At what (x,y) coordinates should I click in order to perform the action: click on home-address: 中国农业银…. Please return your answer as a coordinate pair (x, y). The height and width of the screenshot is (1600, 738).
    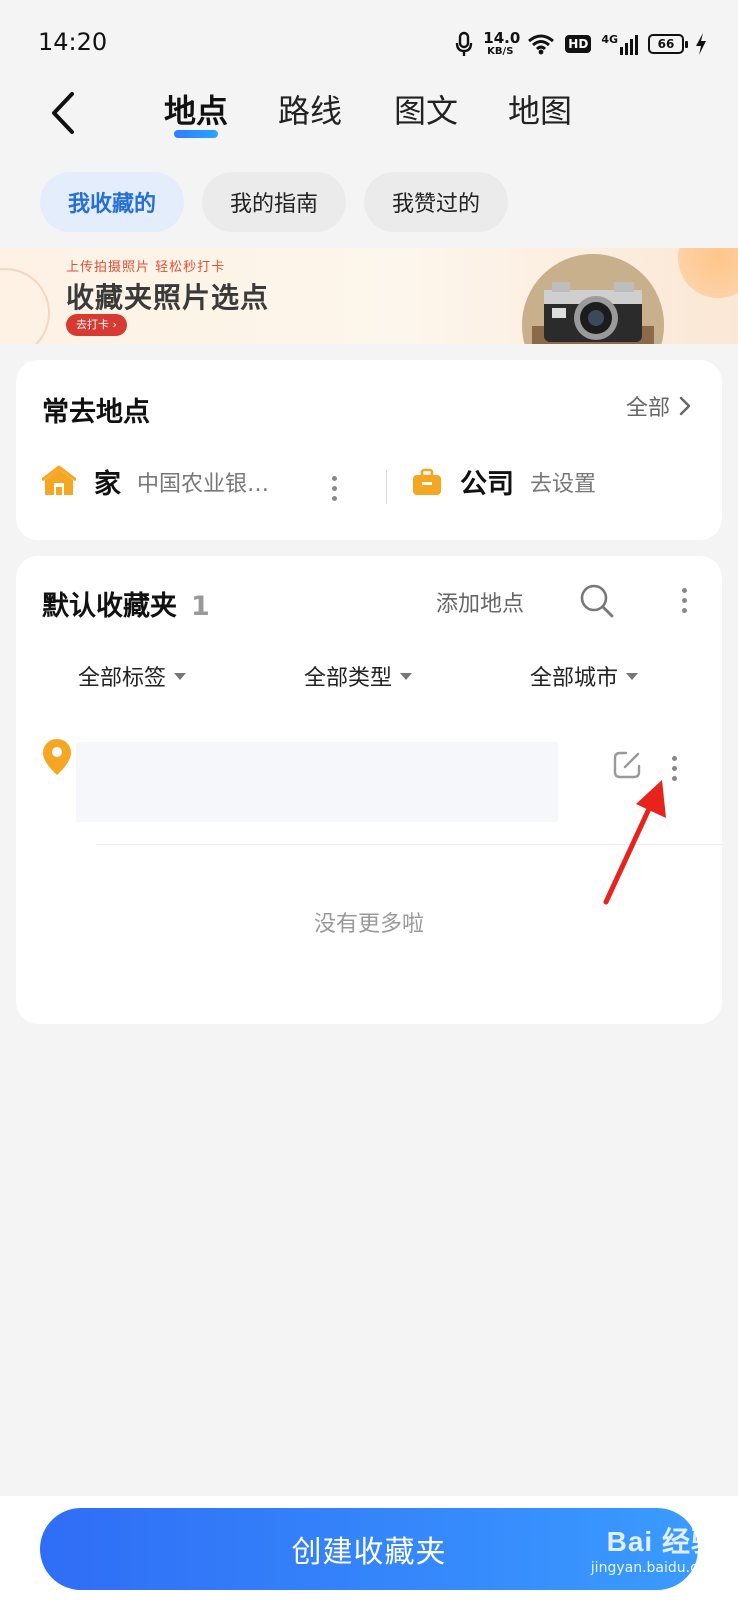
    Looking at the image, I should click on (203, 484).